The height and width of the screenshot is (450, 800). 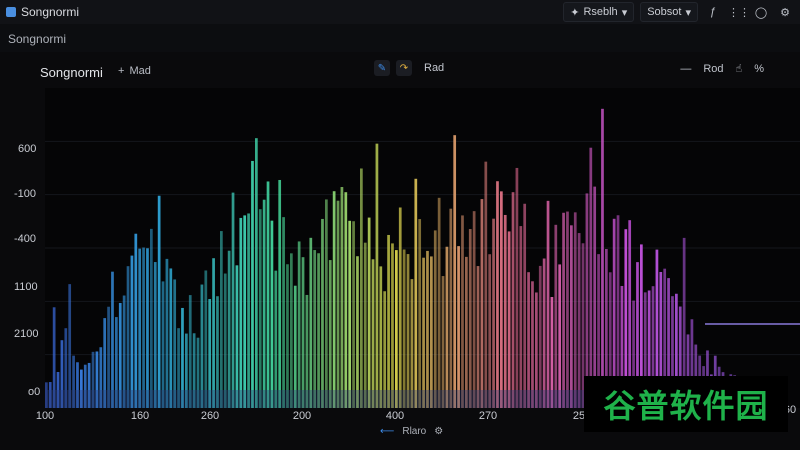 I want to click on function-icon: ƒ, so click(x=713, y=12).